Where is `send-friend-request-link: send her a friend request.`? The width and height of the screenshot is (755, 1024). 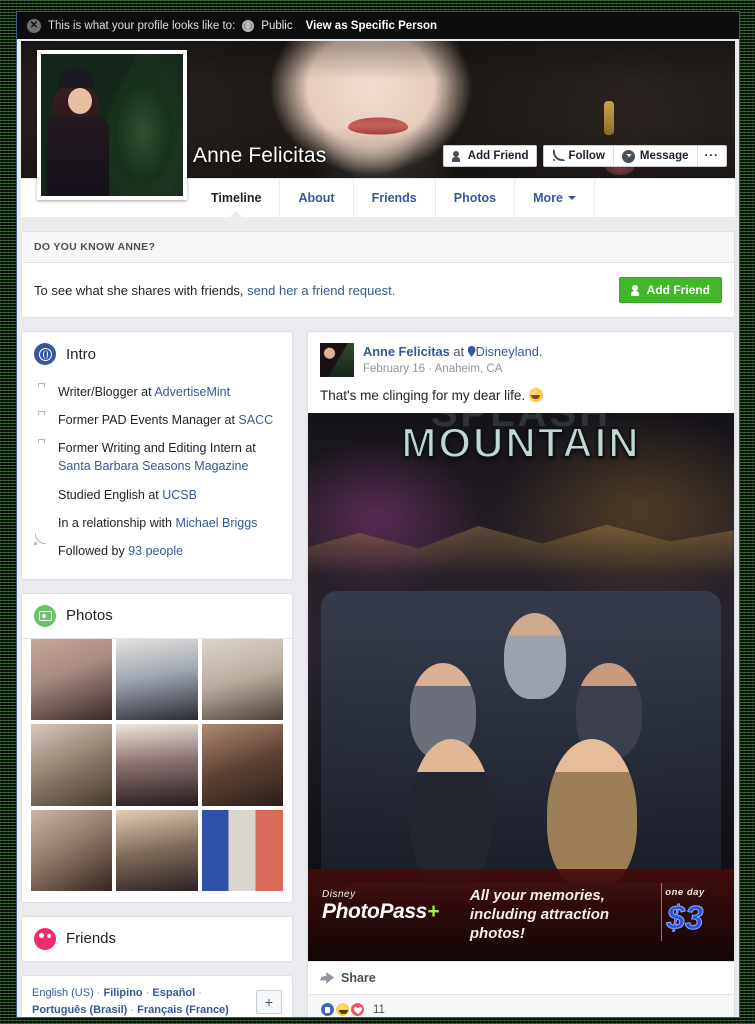
send-friend-request-link: send her a friend request. is located at coordinates (321, 290).